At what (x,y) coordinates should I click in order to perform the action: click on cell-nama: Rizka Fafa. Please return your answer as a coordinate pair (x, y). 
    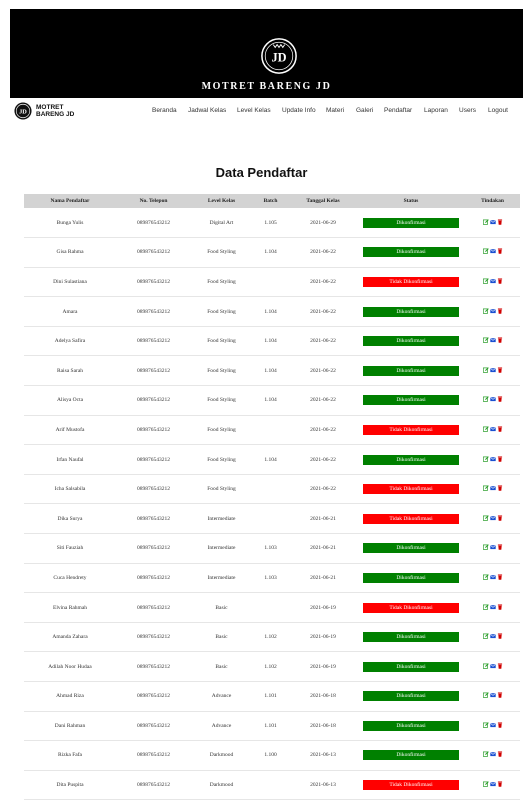
    Looking at the image, I should click on (70, 755).